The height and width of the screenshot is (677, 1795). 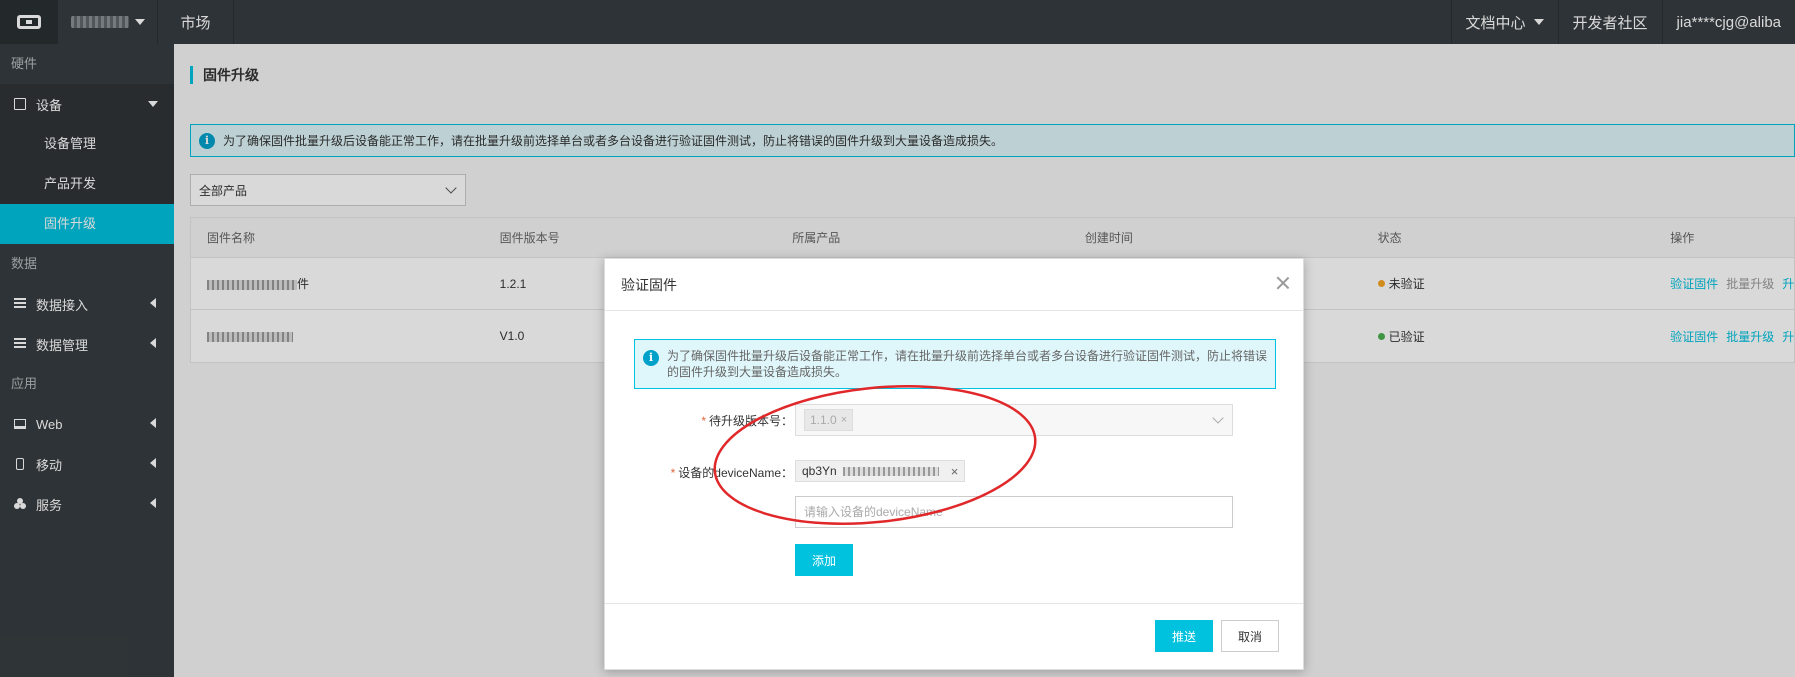 I want to click on push-button: 推送, so click(x=1184, y=636).